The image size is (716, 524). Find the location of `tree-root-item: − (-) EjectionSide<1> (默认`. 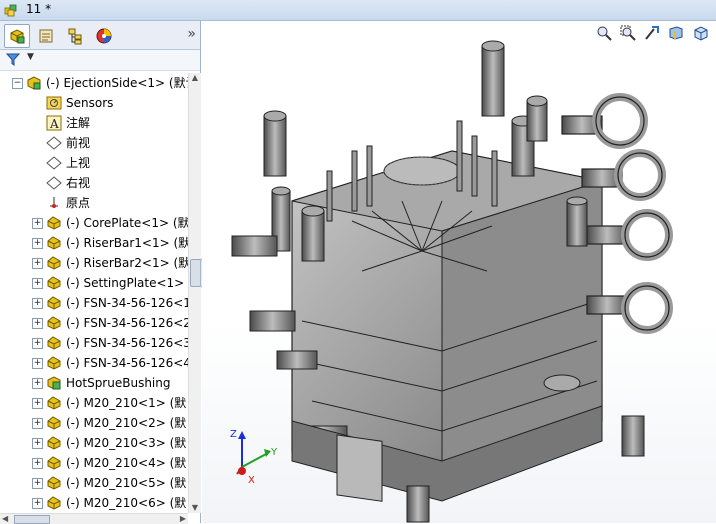

tree-root-item: − (-) EjectionSide<1> (默认 is located at coordinates (94, 83).